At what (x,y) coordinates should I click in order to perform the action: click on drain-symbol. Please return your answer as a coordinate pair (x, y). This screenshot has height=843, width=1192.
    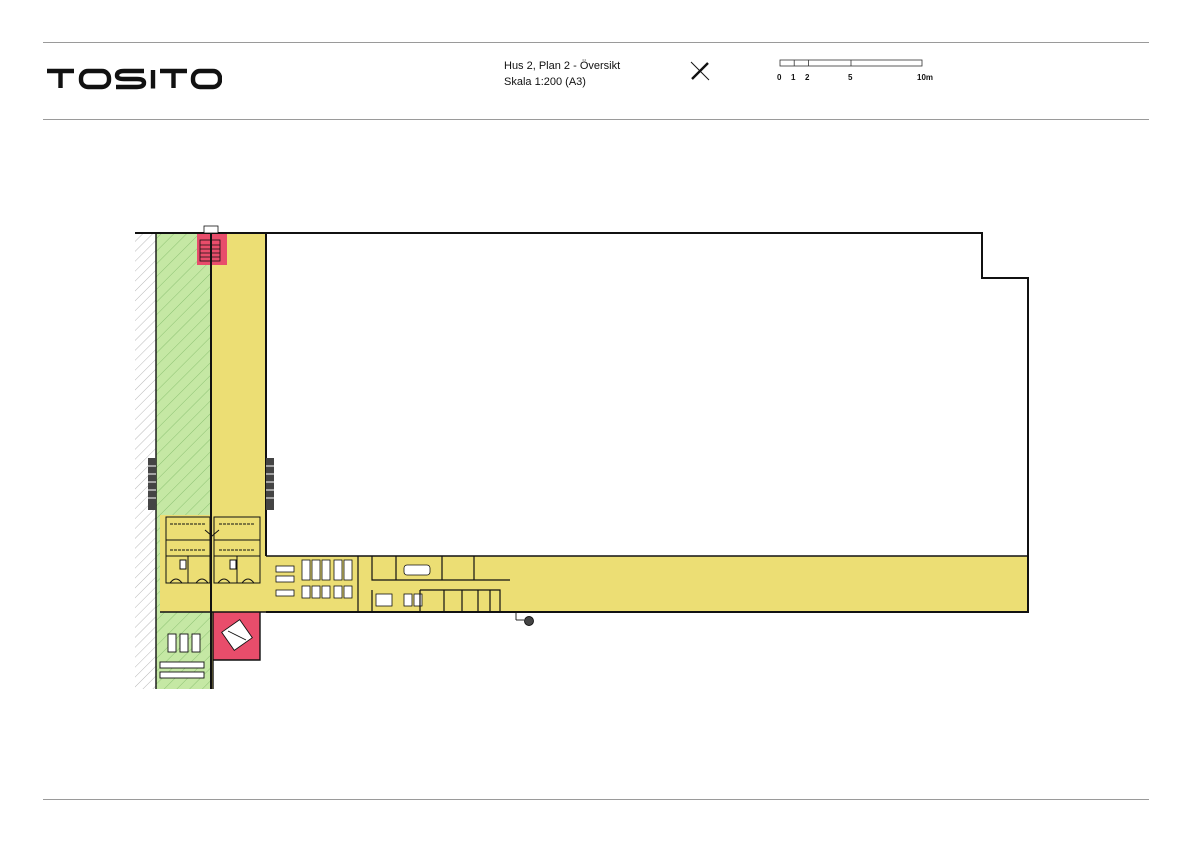
    Looking at the image, I should click on (524, 619).